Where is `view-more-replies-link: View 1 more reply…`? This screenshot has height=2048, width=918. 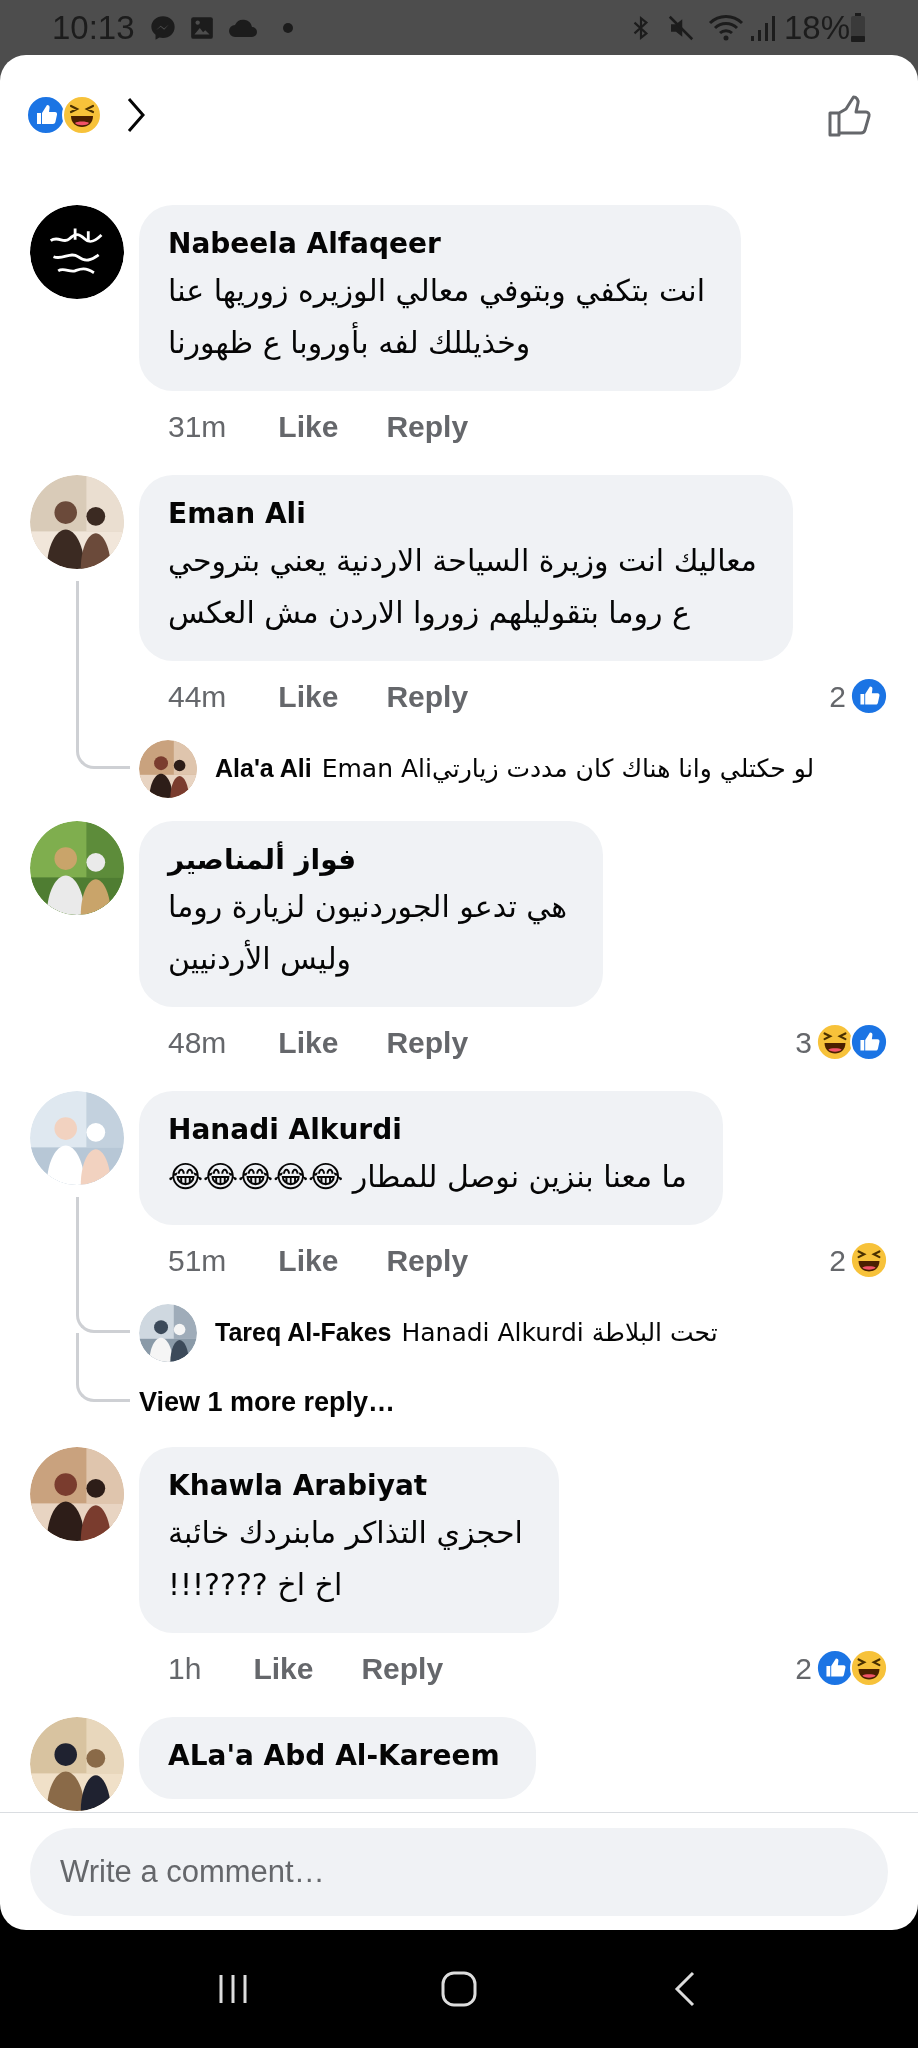
view-more-replies-link: View 1 more reply… is located at coordinates (267, 1402).